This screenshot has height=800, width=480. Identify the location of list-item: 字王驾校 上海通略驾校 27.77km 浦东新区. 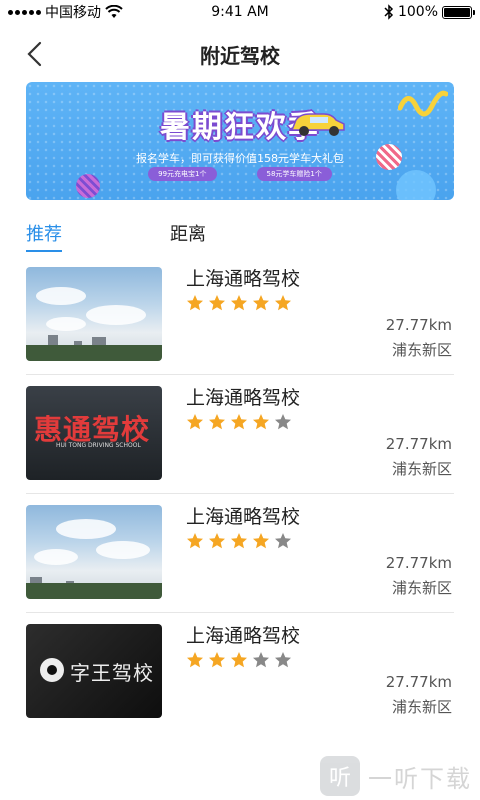
(240, 672).